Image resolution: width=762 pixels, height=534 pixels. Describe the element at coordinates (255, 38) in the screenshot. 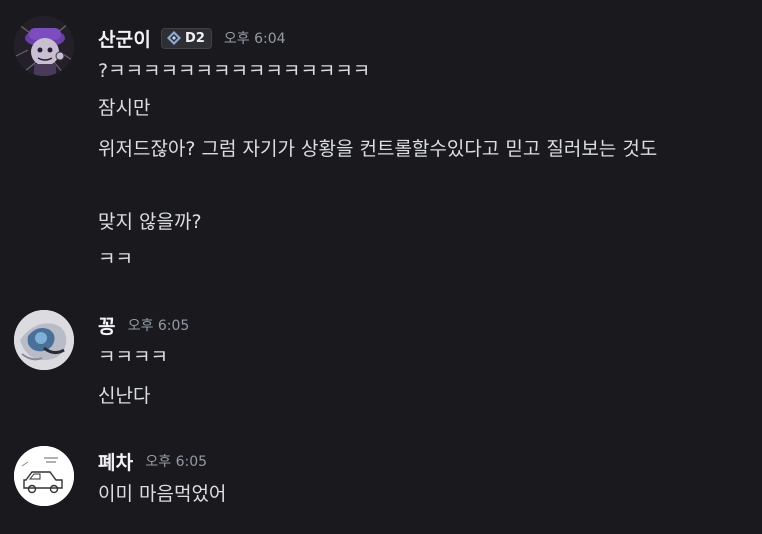

I see `timestamp: 오후 6:04` at that location.